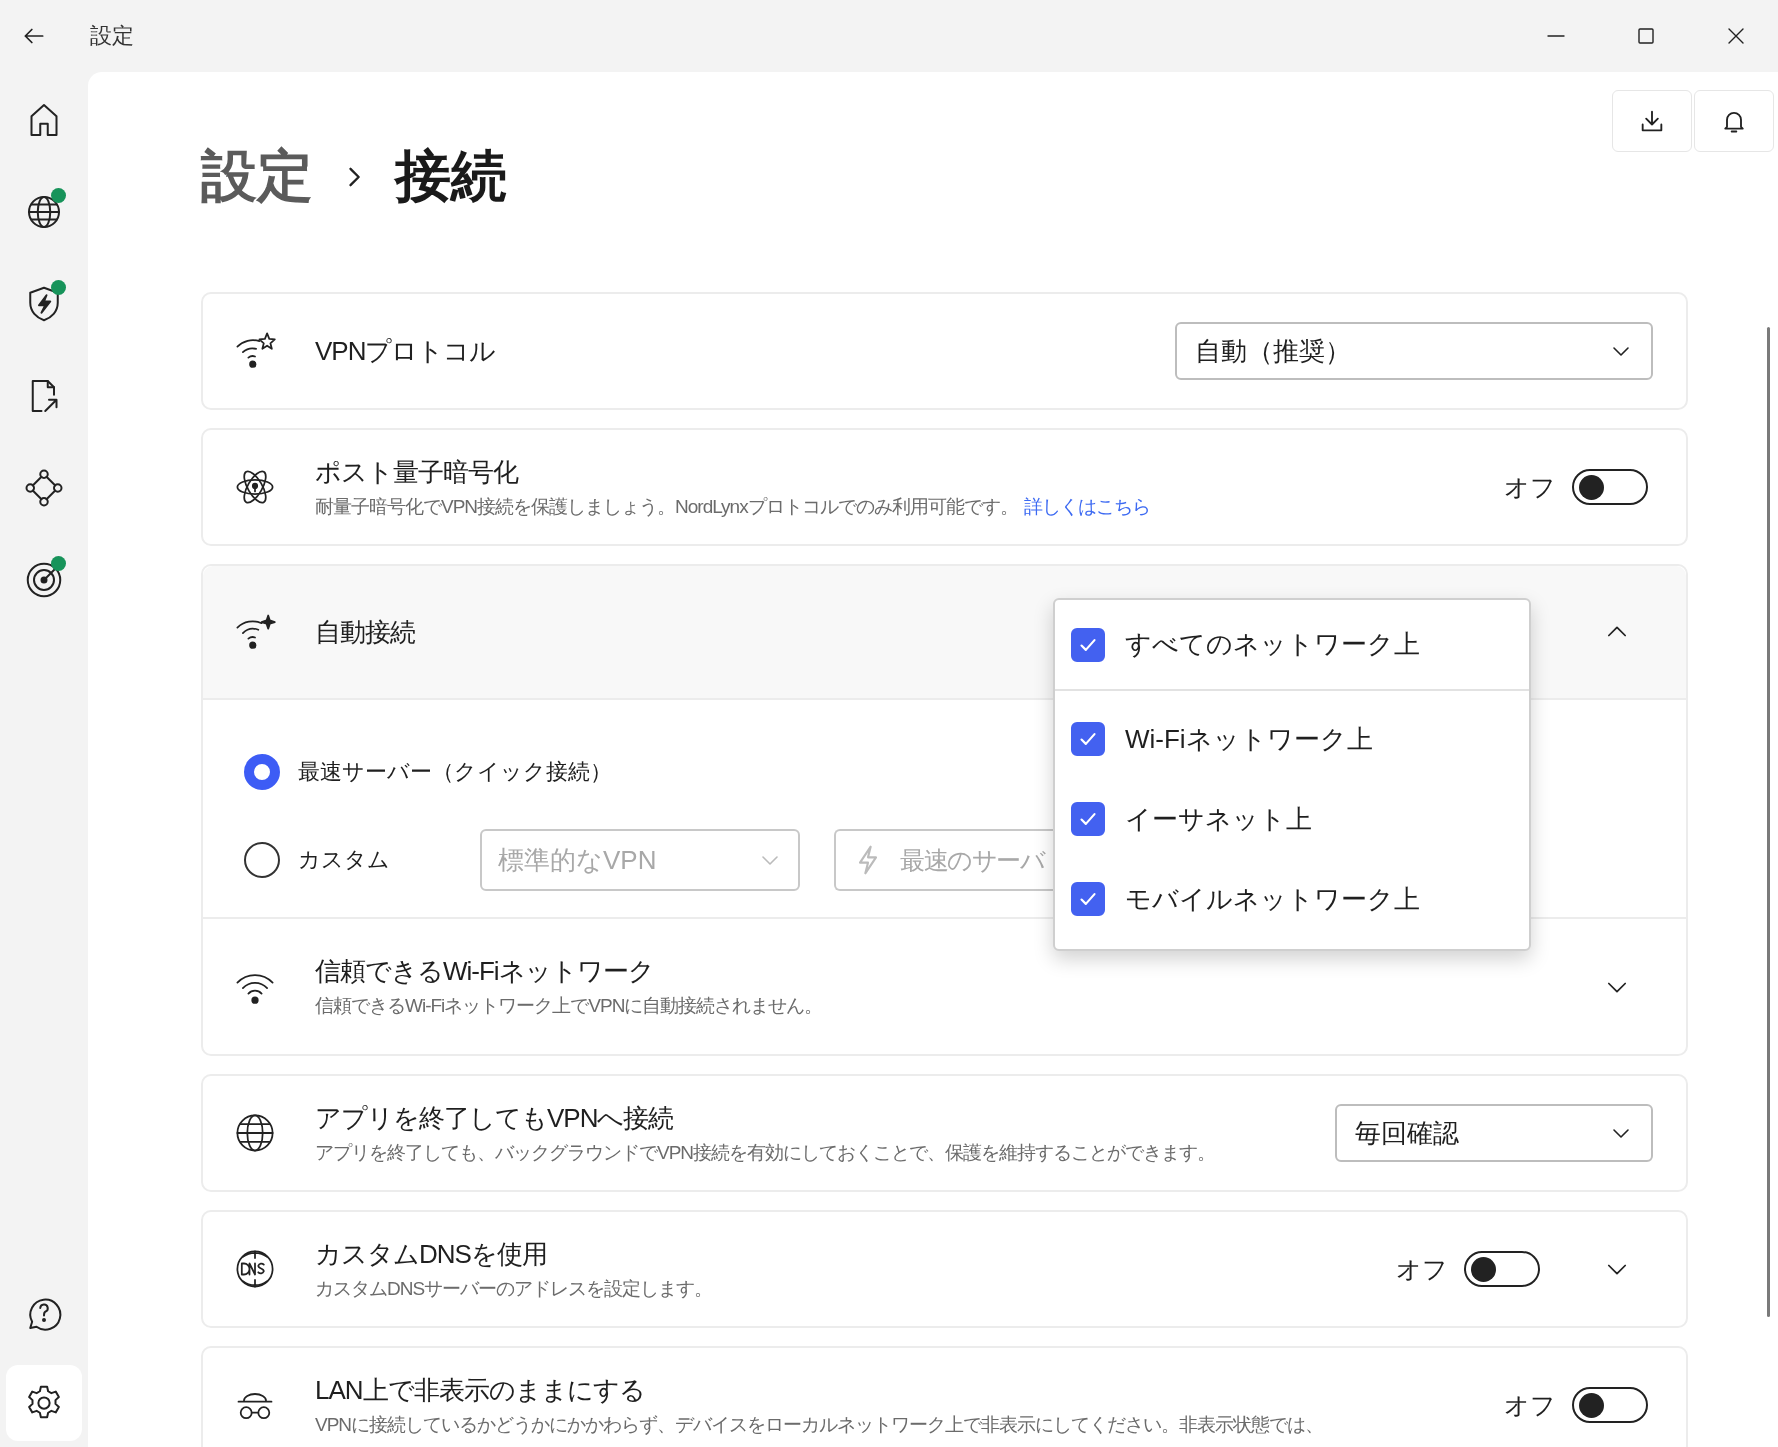  Describe the element at coordinates (344, 860) in the screenshot. I see `radio-label: カスタム` at that location.